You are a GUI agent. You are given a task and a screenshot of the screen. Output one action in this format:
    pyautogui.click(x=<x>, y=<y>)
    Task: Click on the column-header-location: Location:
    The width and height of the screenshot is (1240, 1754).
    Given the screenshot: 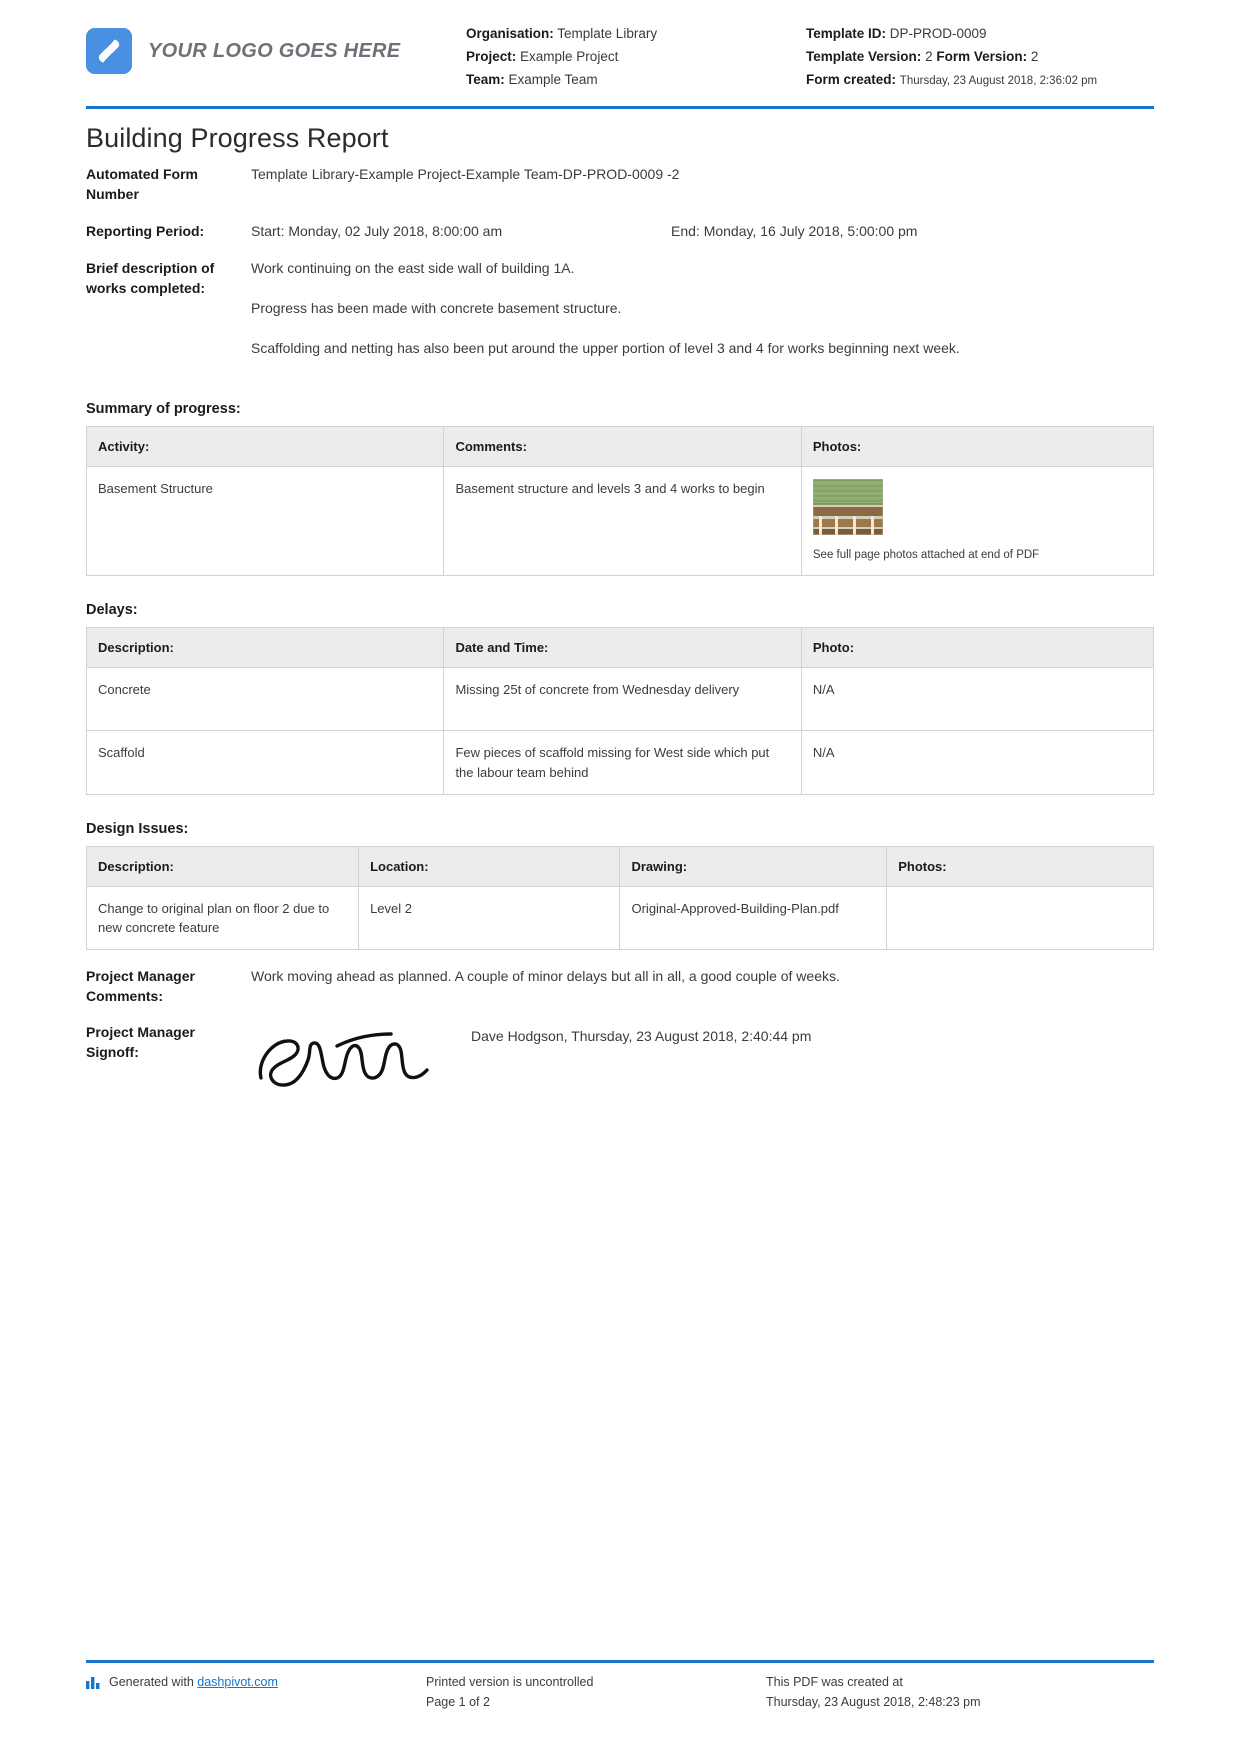 What is the action you would take?
    pyautogui.click(x=489, y=866)
    